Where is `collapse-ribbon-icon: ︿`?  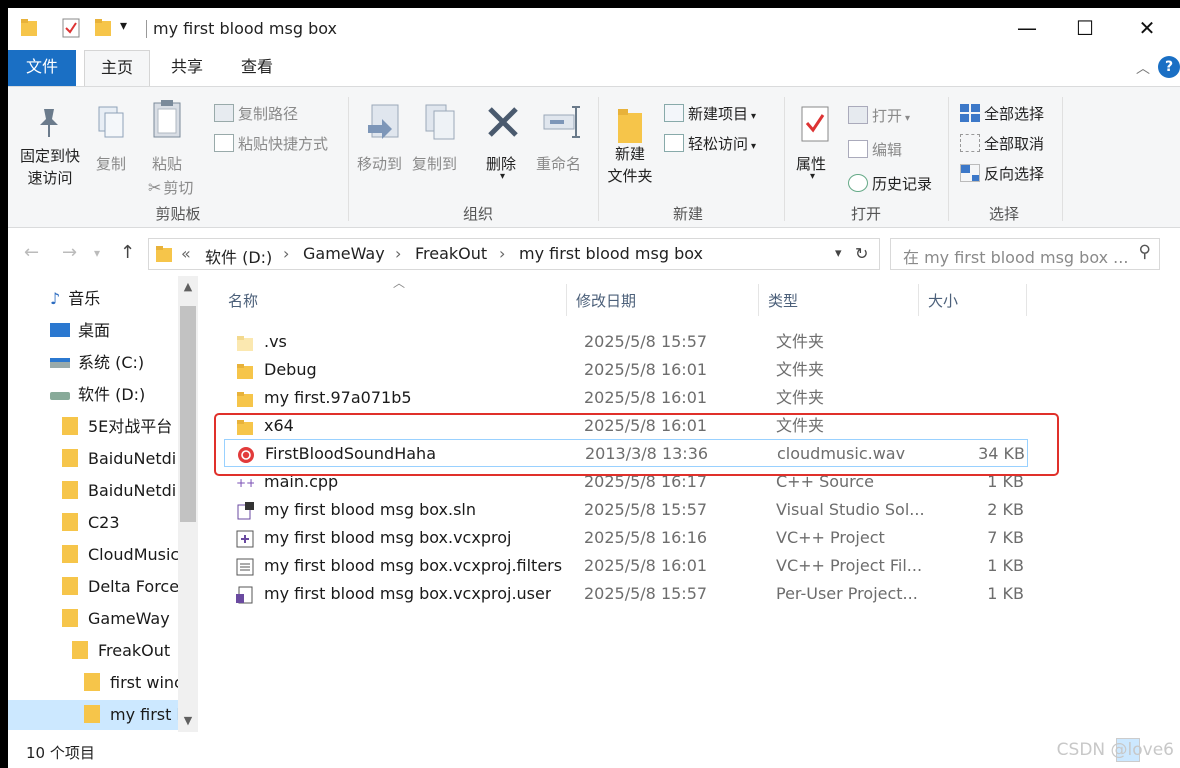
collapse-ribbon-icon: ︿ is located at coordinates (1143, 68).